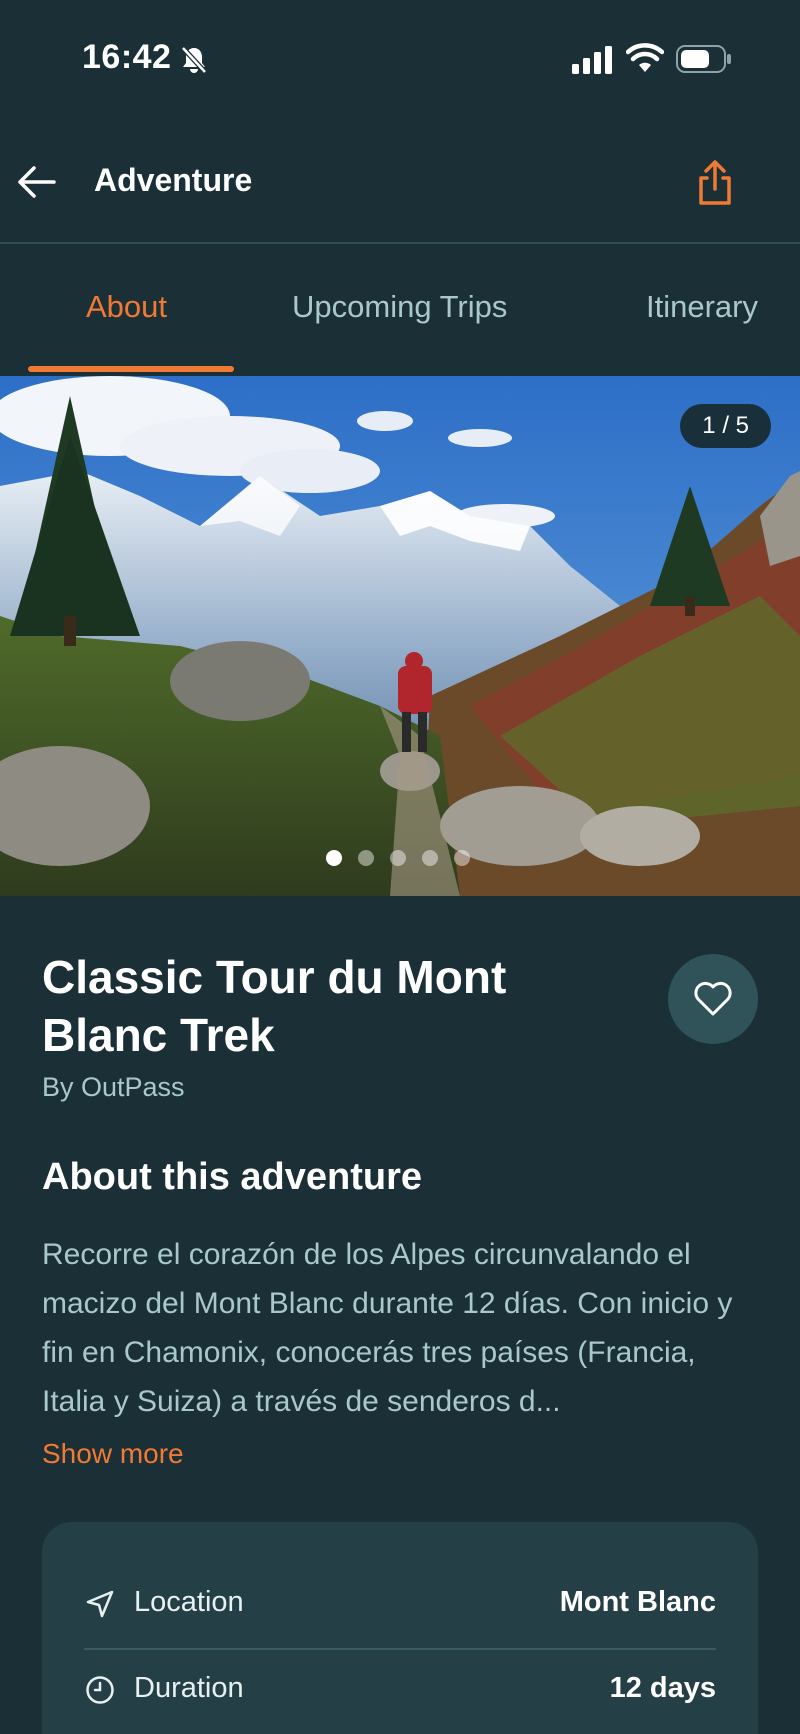  Describe the element at coordinates (637, 1602) in the screenshot. I see `detail-value: Mont Blanc` at that location.